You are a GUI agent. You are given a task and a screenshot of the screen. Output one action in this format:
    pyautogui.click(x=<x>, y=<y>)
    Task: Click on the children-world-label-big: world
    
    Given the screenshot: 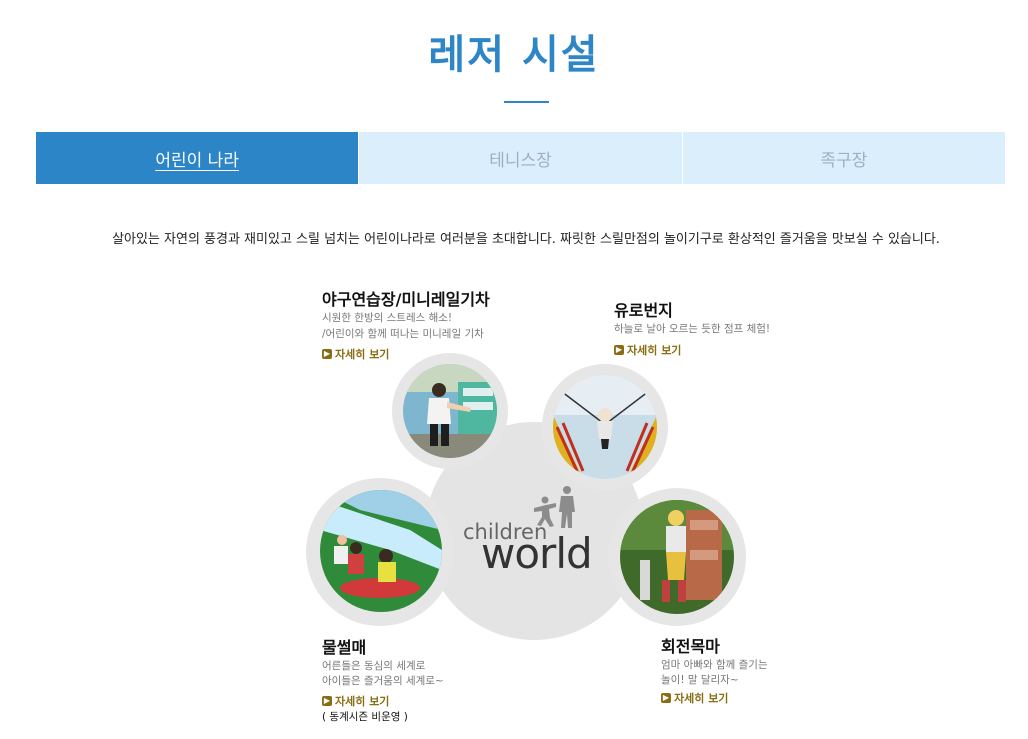 What is the action you would take?
    pyautogui.click(x=537, y=553)
    